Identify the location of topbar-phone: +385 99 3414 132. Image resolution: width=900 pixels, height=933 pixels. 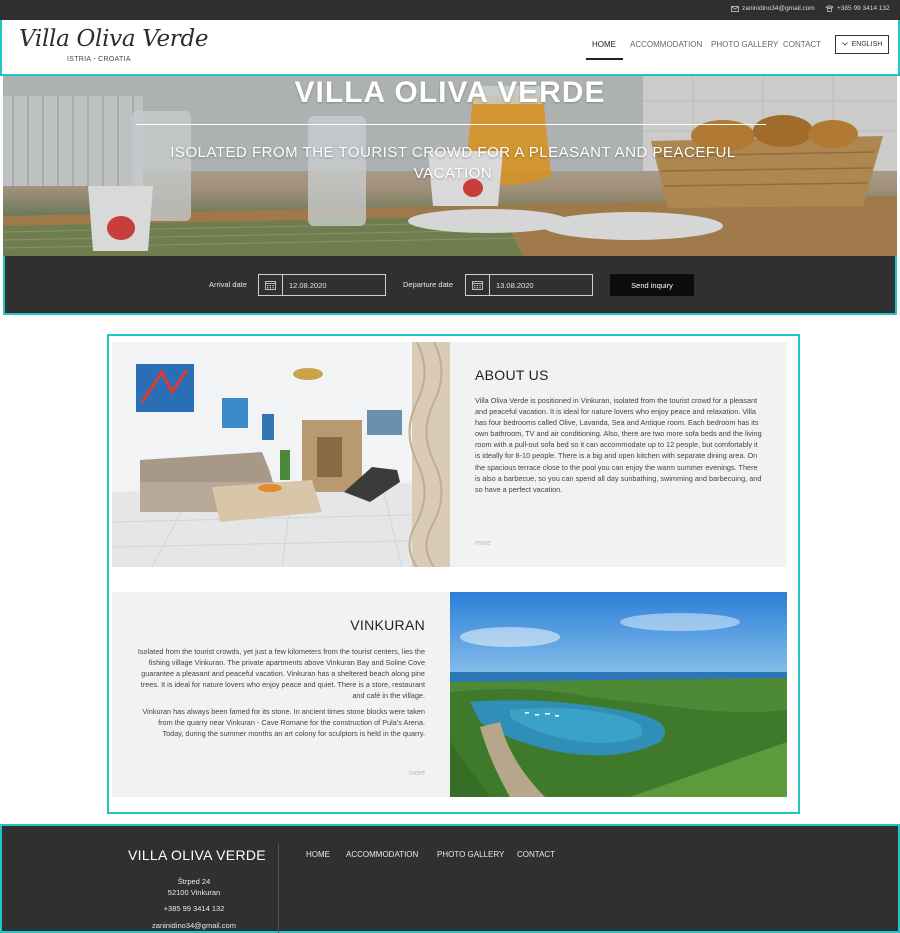
(857, 8).